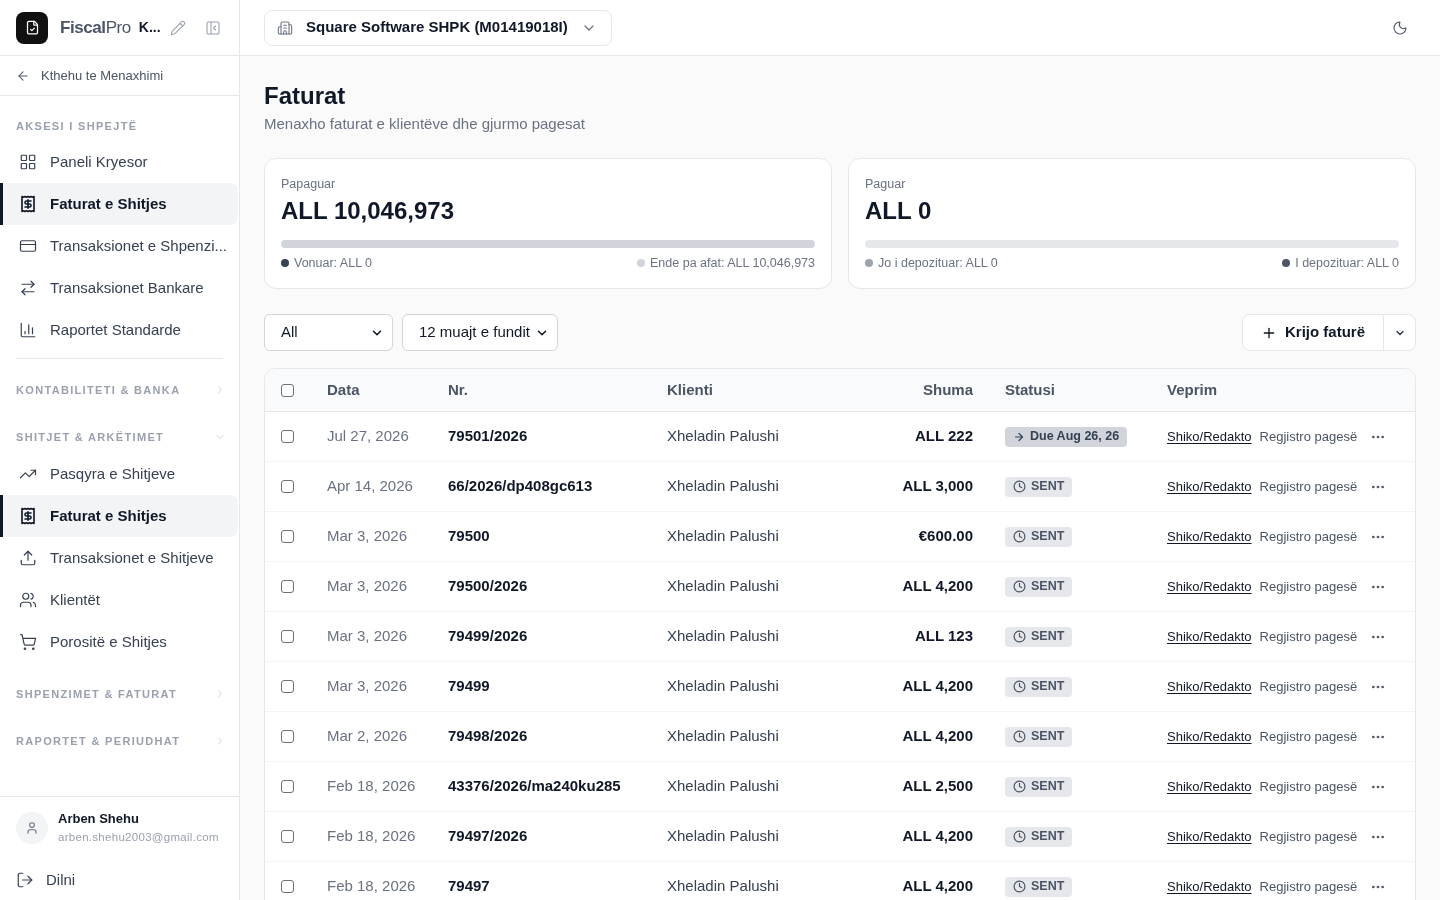 The height and width of the screenshot is (900, 1440). What do you see at coordinates (690, 389) in the screenshot?
I see `column-header: Klienti` at bounding box center [690, 389].